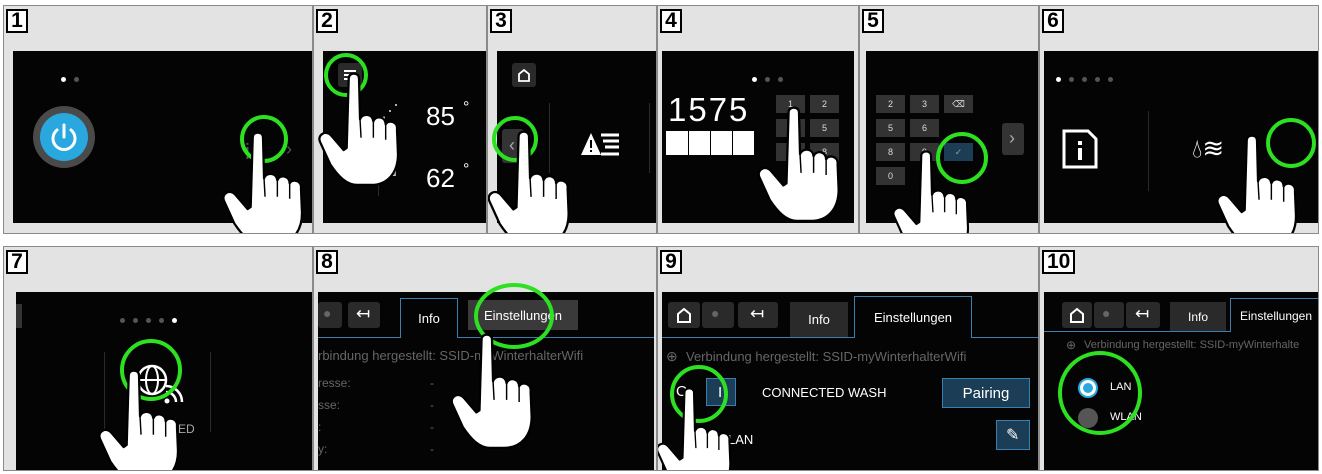 Image resolution: width=1322 pixels, height=474 pixels. I want to click on pairing-button: Pairing, so click(986, 393).